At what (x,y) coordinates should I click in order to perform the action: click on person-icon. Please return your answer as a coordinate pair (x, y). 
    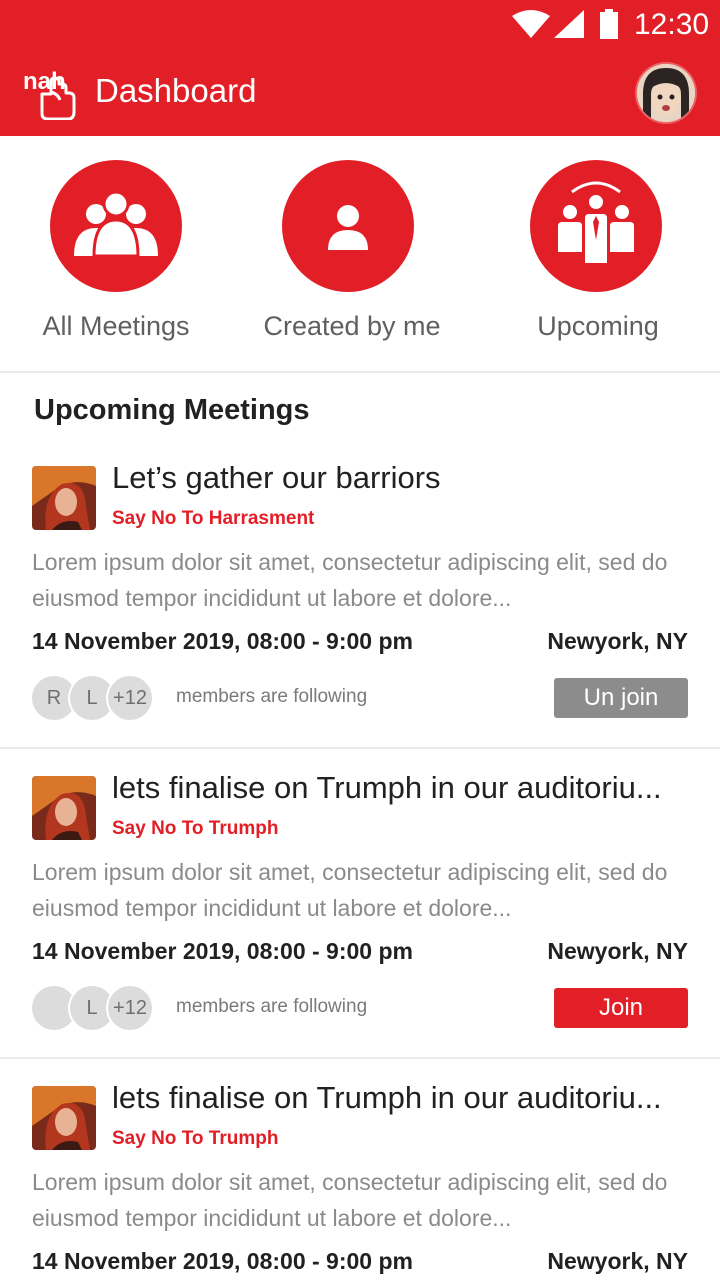
    Looking at the image, I should click on (348, 227).